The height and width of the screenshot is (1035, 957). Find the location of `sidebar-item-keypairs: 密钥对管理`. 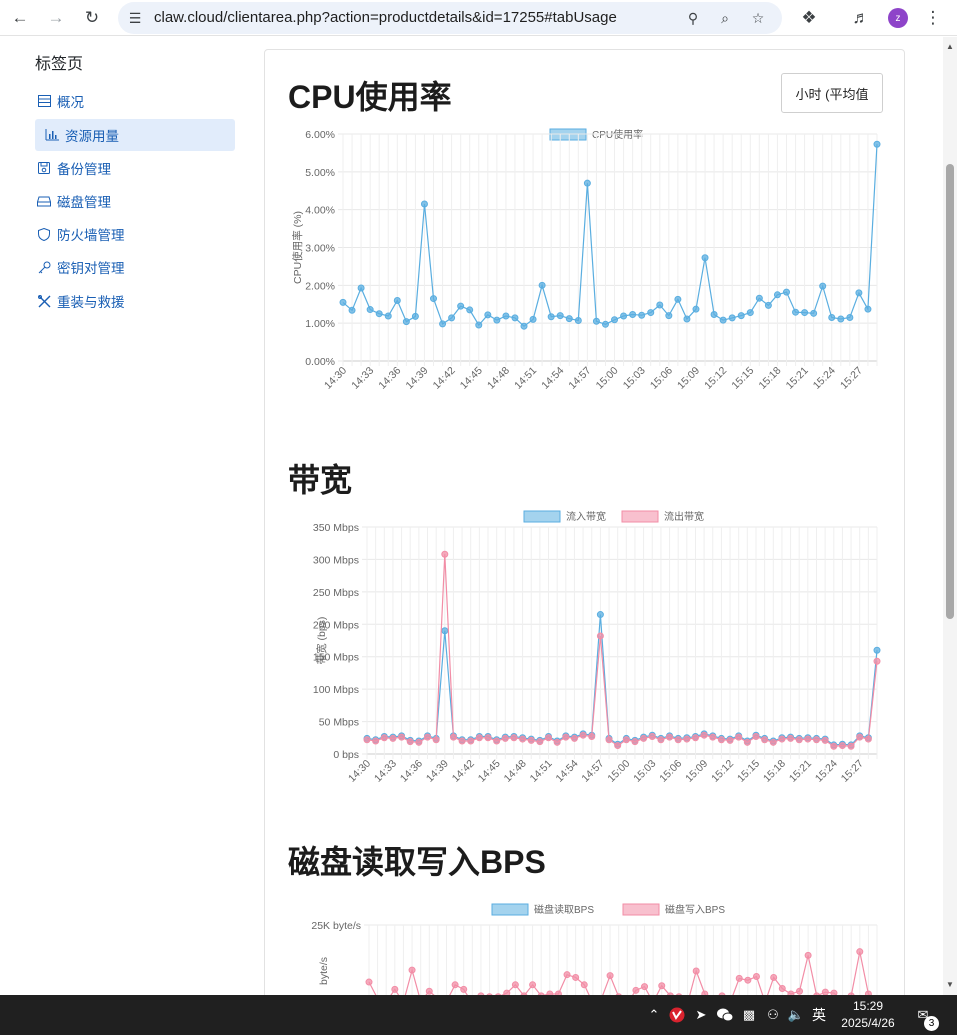

sidebar-item-keypairs: 密钥对管理 is located at coordinates (135, 267).